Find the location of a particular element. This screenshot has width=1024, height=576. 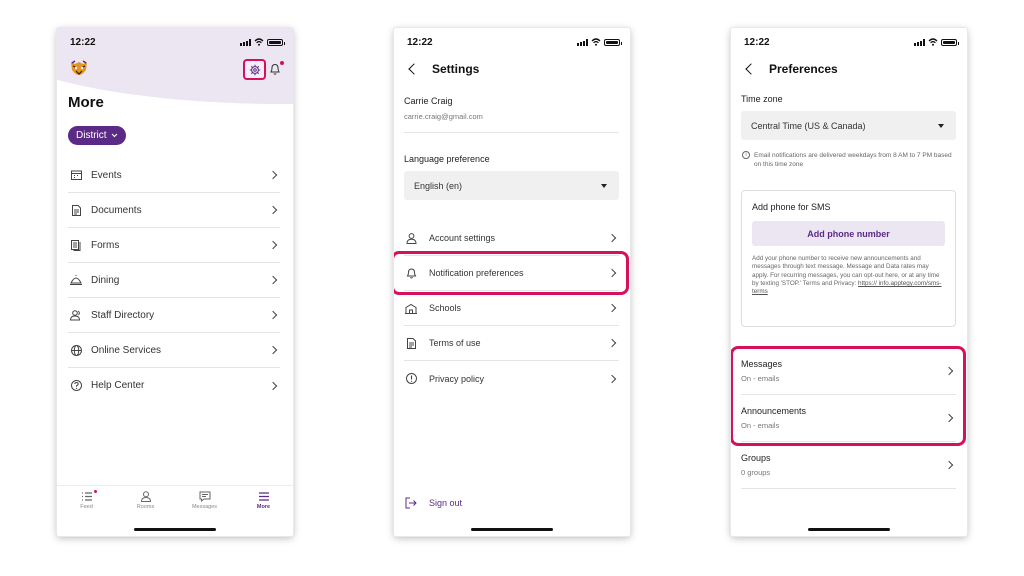

nav-bar: Preferences is located at coordinates (791, 69).